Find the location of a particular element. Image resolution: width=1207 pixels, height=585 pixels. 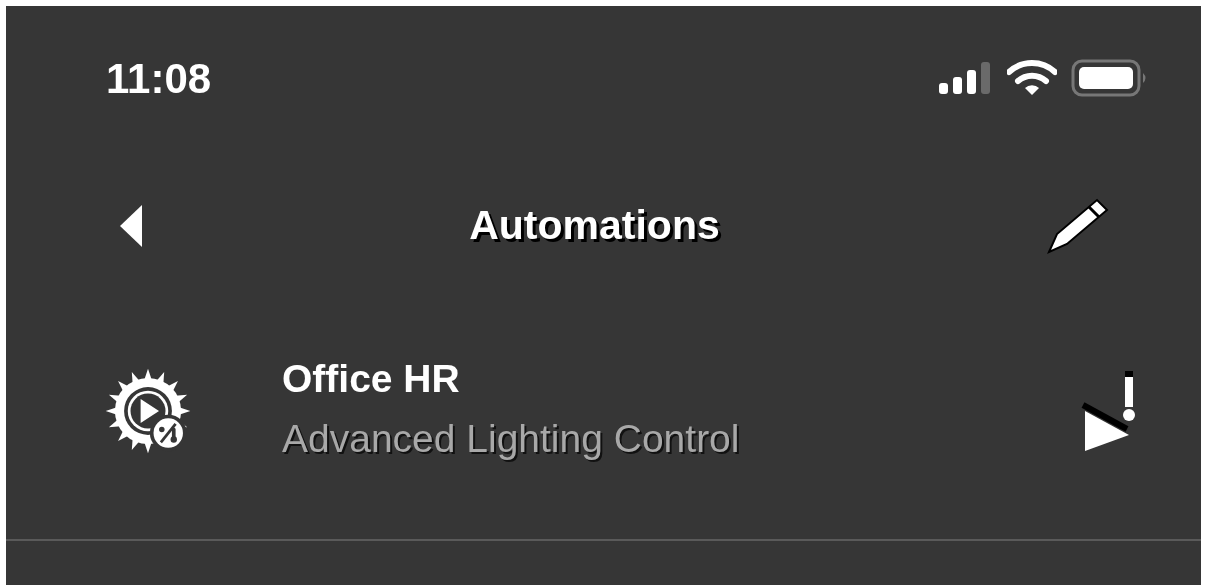

signal-icon is located at coordinates (966, 78).